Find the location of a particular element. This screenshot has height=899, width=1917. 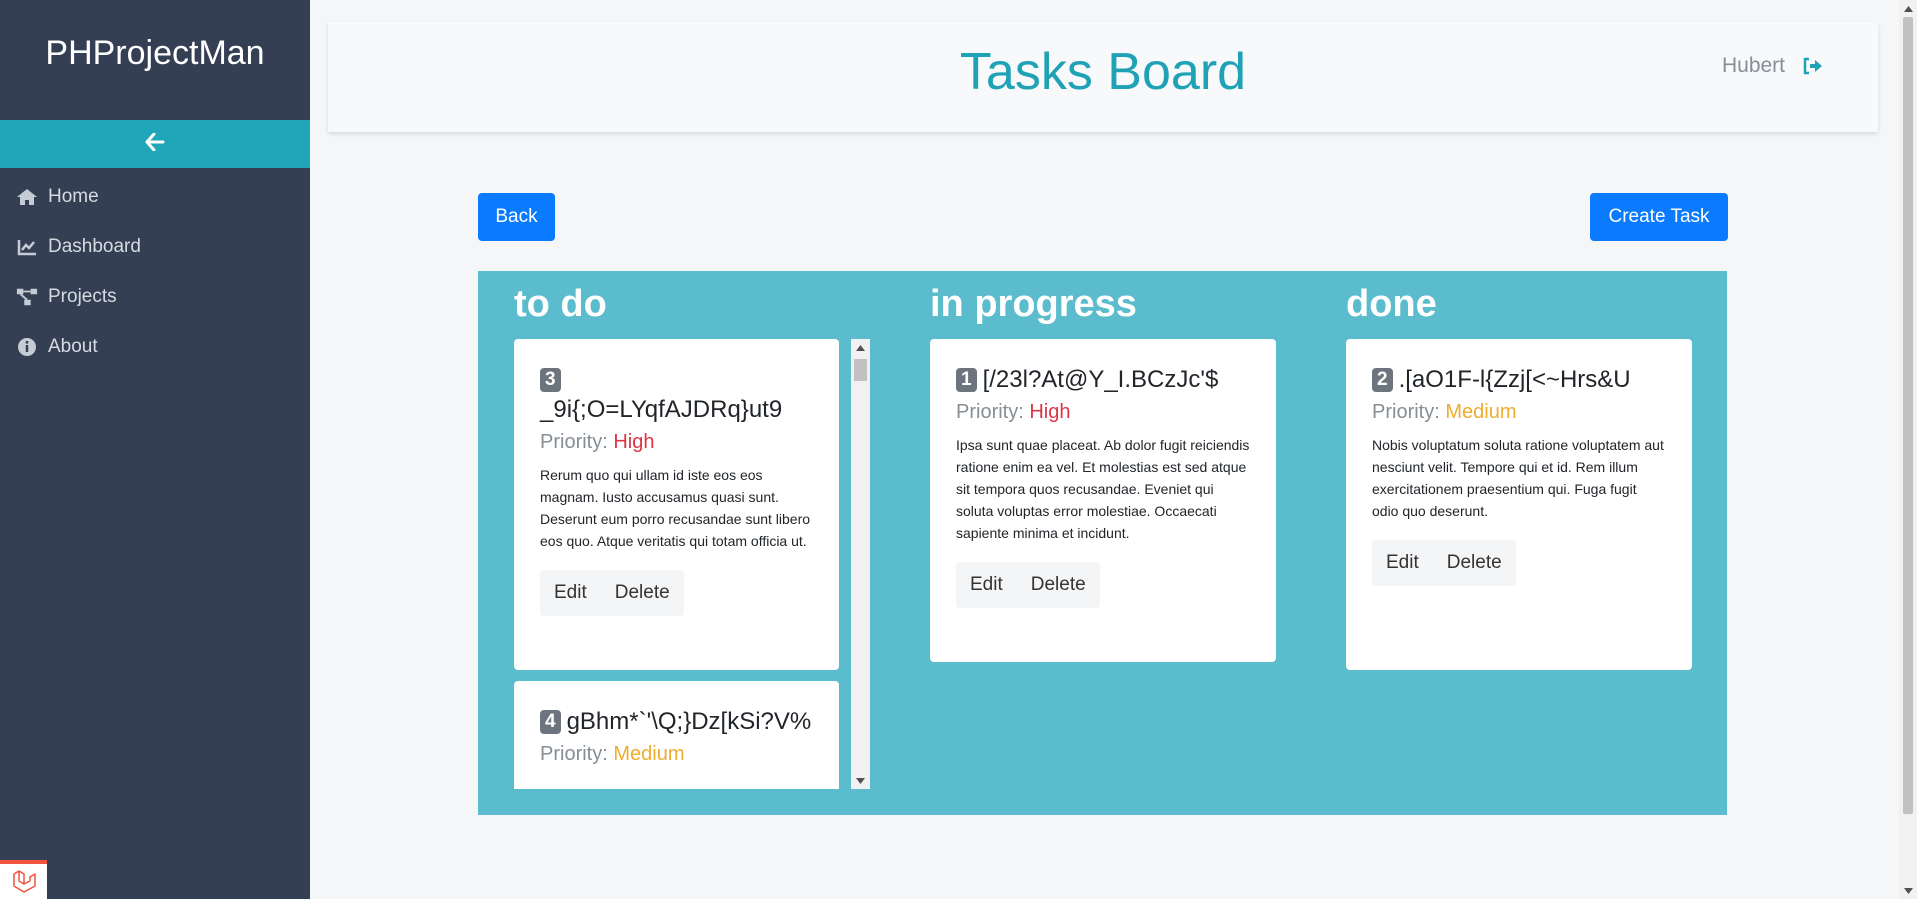

home-icon is located at coordinates (27, 197).